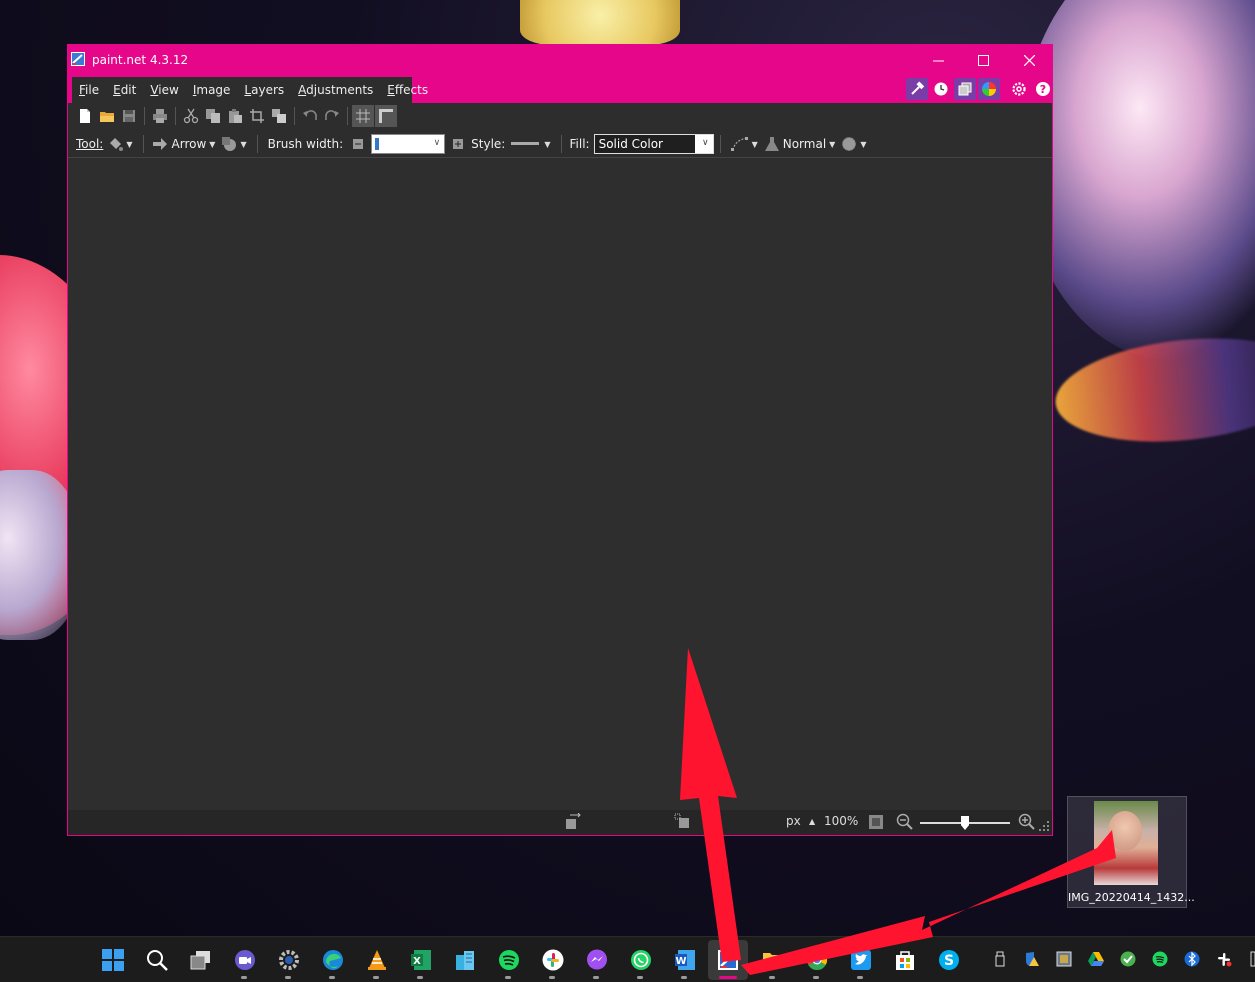 The height and width of the screenshot is (982, 1255). What do you see at coordinates (547, 144) in the screenshot?
I see `style-dropdown-caret: ▼` at bounding box center [547, 144].